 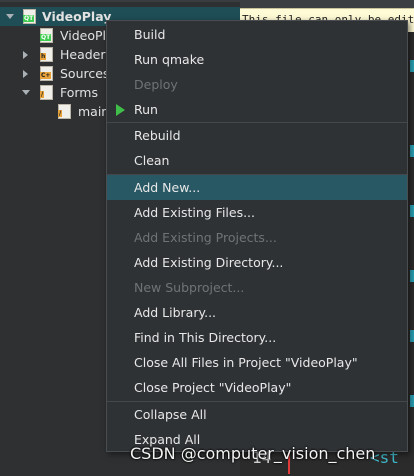 I want to click on menu-item-clean: Clean, so click(x=257, y=160).